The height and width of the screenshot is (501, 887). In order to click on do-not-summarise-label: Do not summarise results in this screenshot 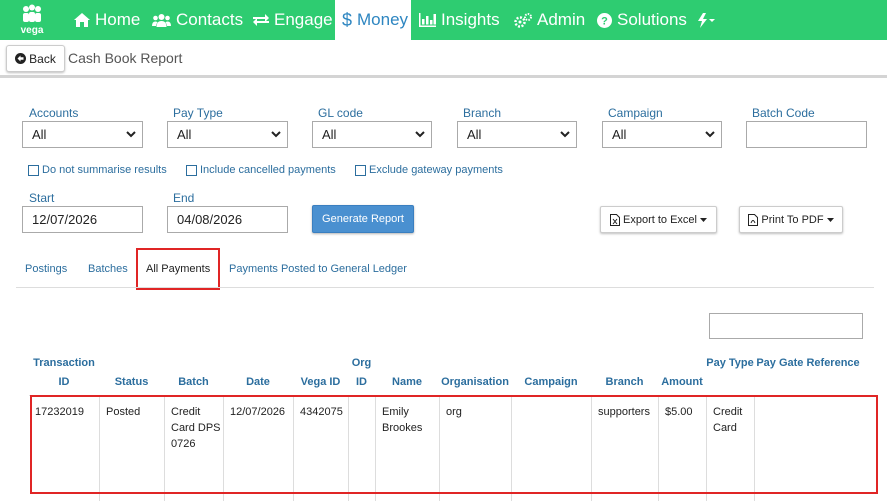, I will do `click(104, 170)`.